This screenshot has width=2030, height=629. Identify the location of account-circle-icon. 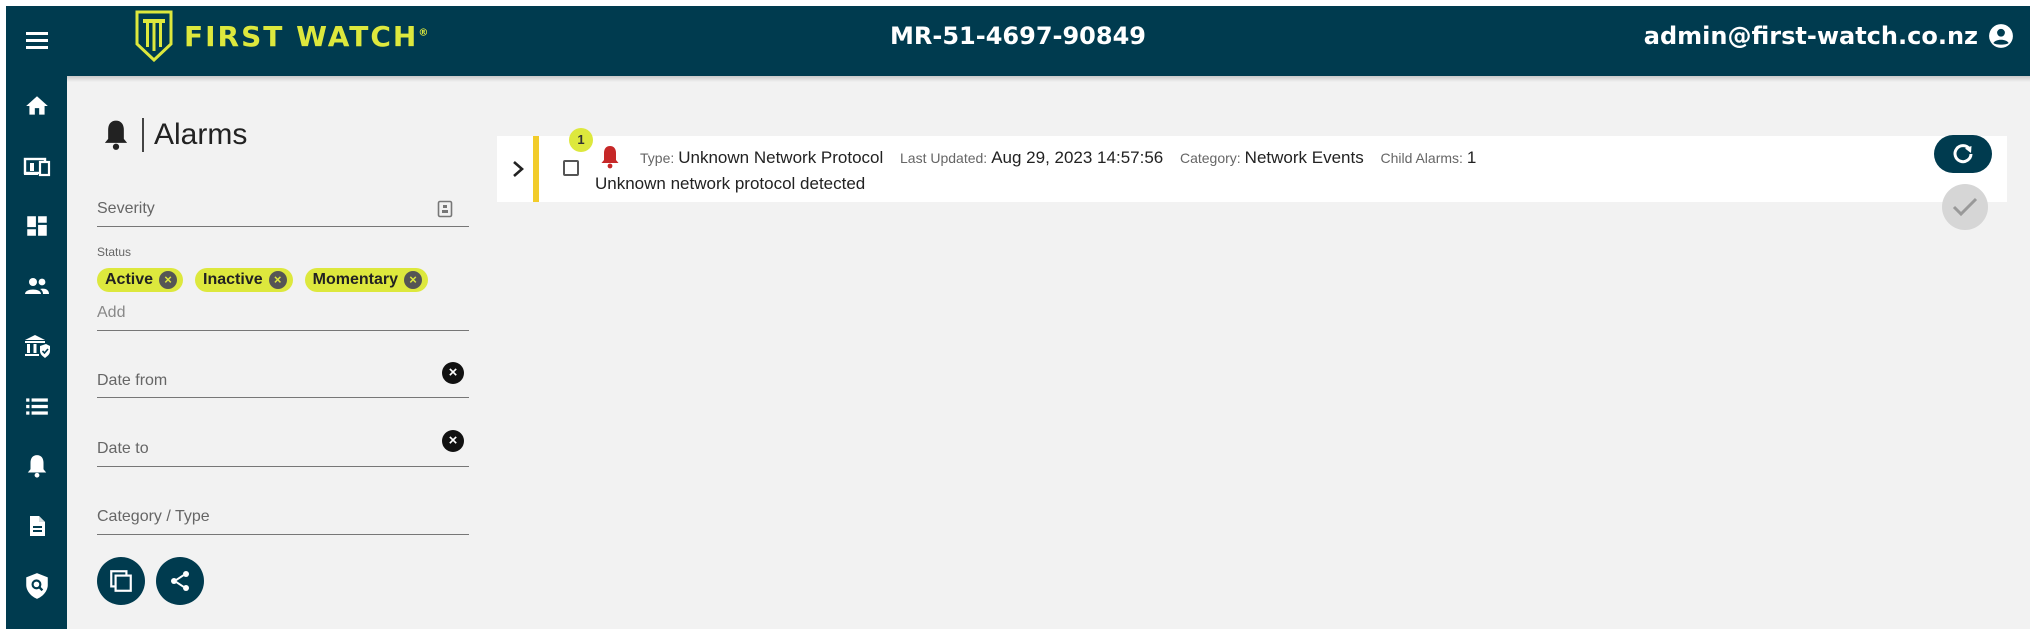
(2001, 36).